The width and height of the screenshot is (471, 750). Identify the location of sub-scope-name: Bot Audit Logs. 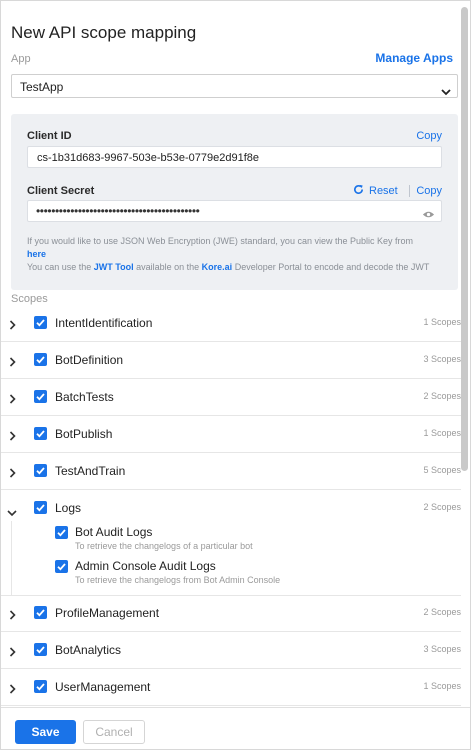
(114, 532).